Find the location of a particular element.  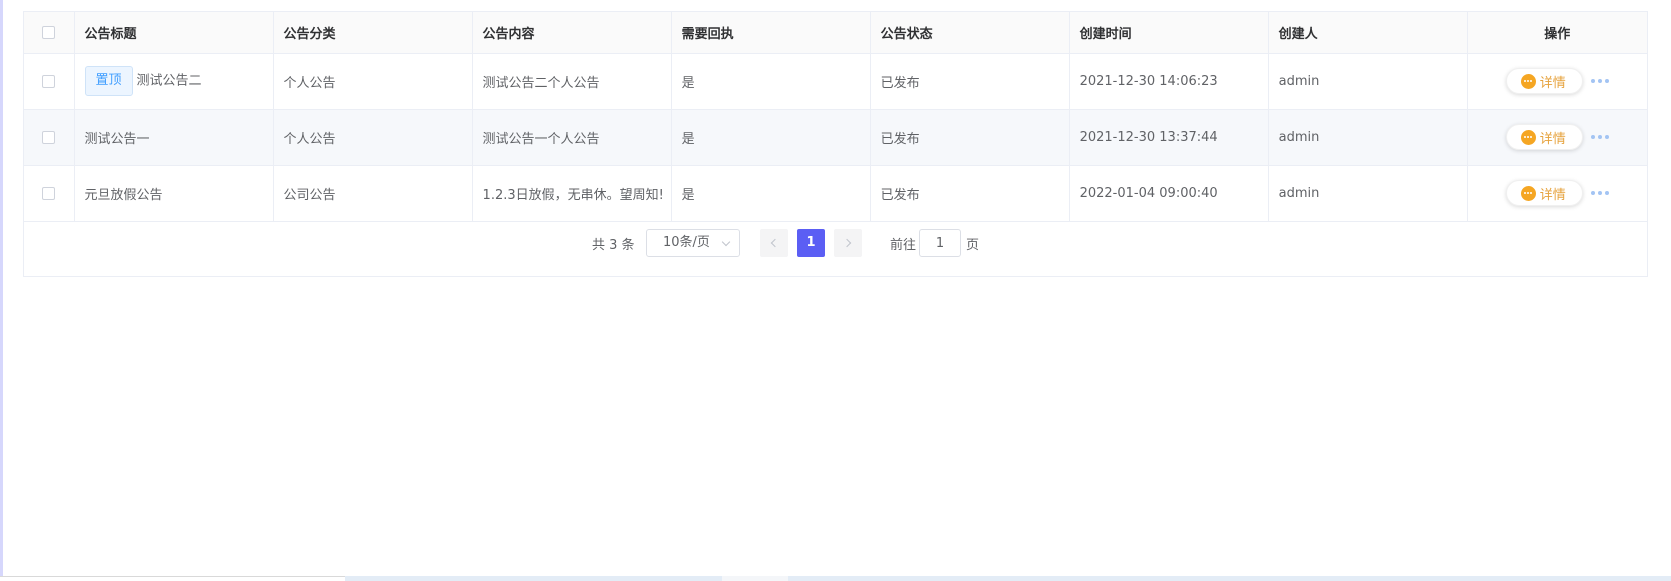

chevron-right-icon is located at coordinates (847, 243).